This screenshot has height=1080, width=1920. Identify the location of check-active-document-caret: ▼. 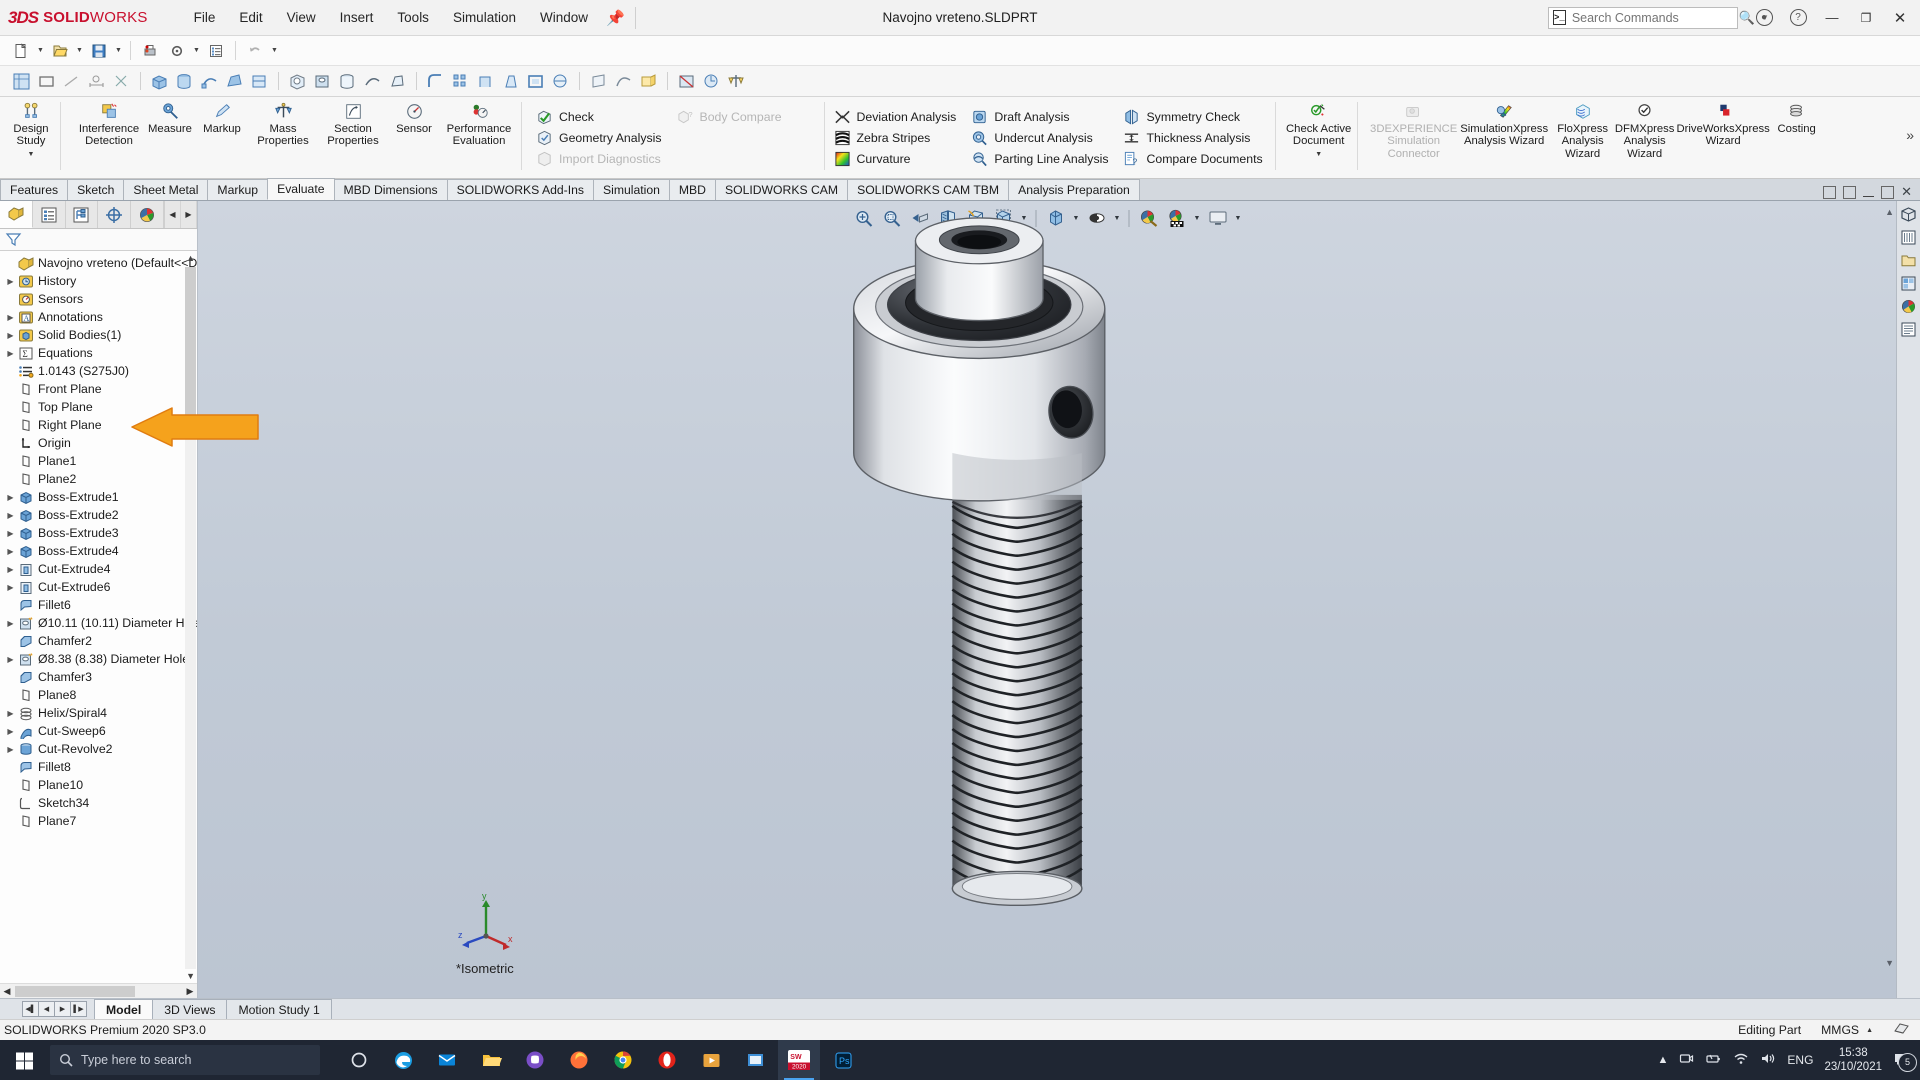
(1318, 154).